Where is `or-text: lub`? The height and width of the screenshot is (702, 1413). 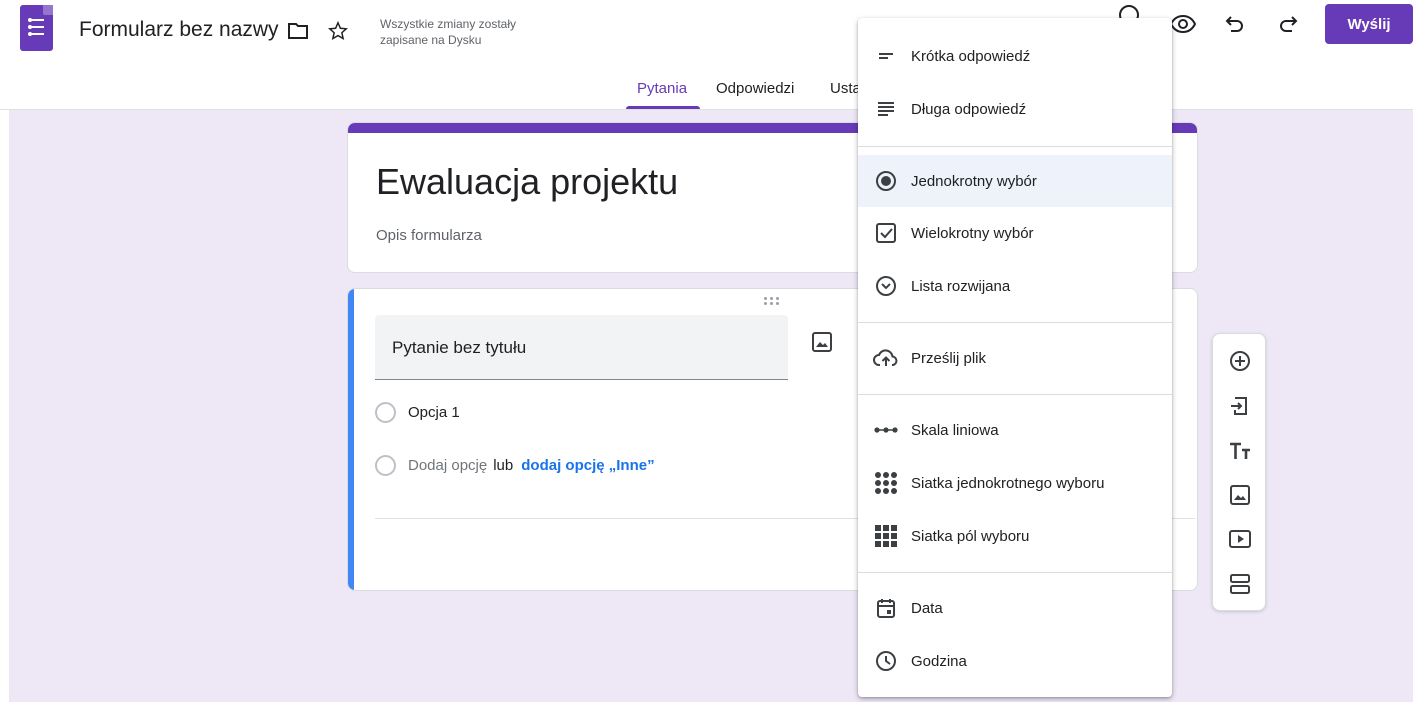 or-text: lub is located at coordinates (503, 465).